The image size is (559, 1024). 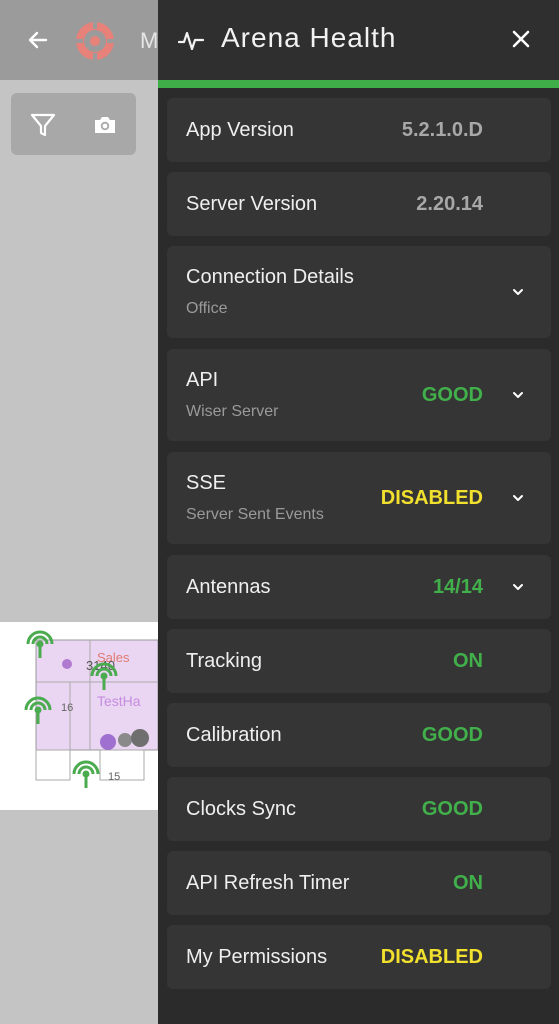 I want to click on map-label-testha: TestHa, so click(x=119, y=701).